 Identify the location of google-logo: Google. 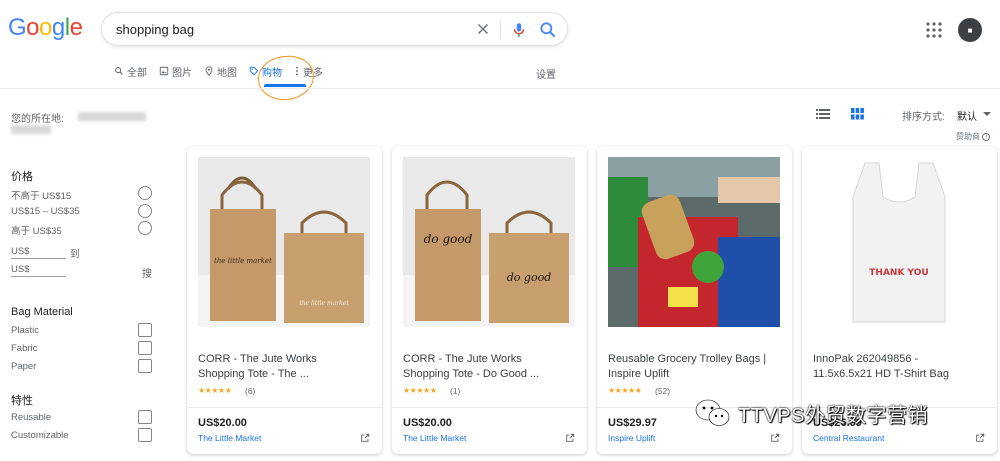
(45, 28).